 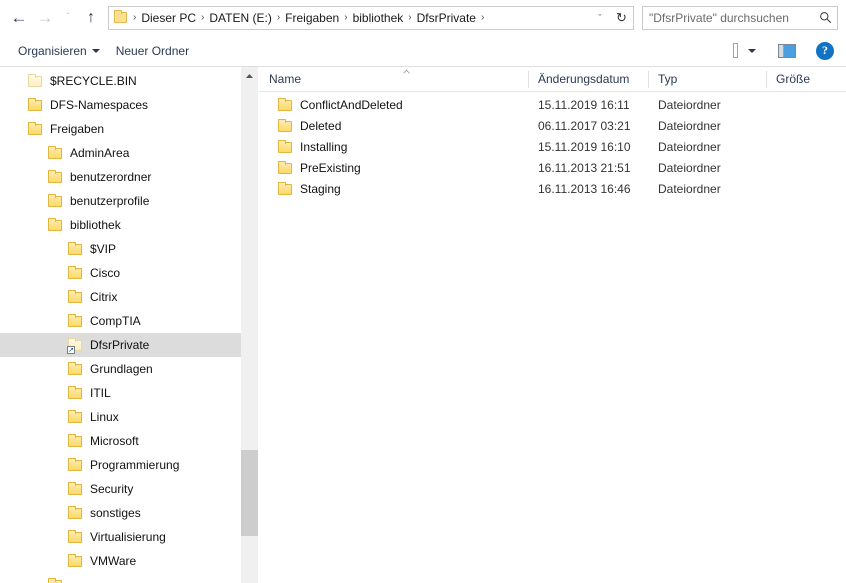 I want to click on file-modified-cell: 06.11.2017 03:21, so click(x=584, y=125).